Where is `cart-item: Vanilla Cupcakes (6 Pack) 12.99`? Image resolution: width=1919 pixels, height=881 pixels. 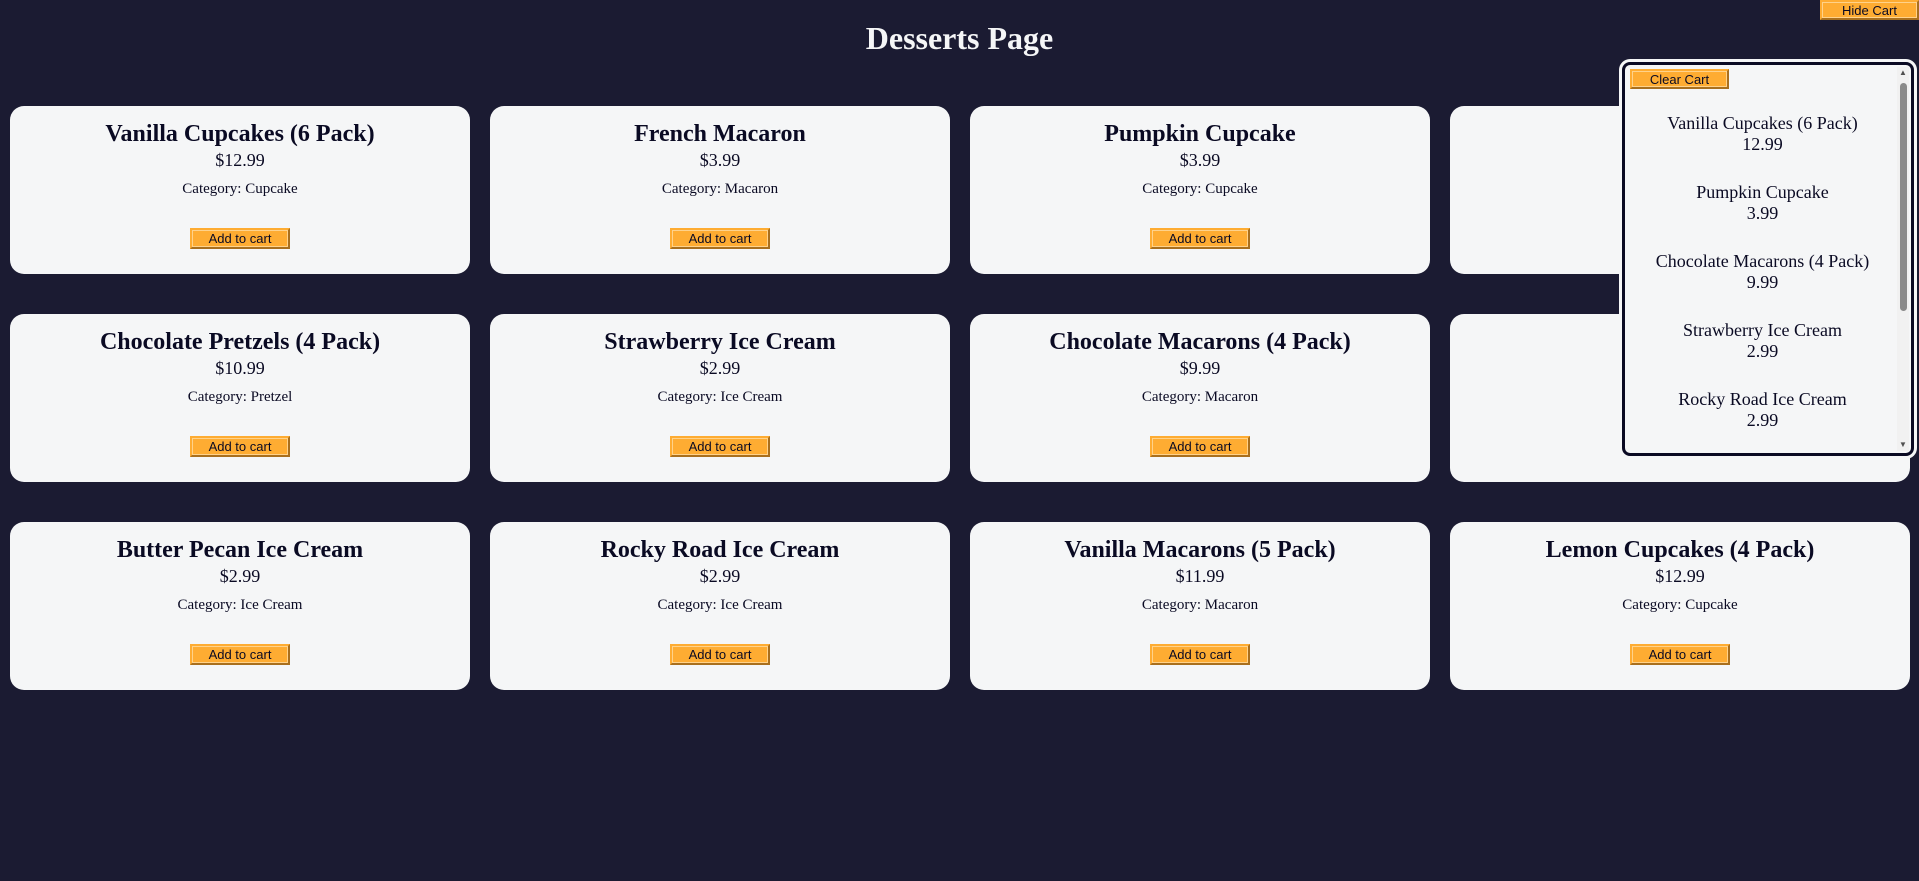
cart-item: Vanilla Cupcakes (6 Pack) 12.99 is located at coordinates (1762, 147).